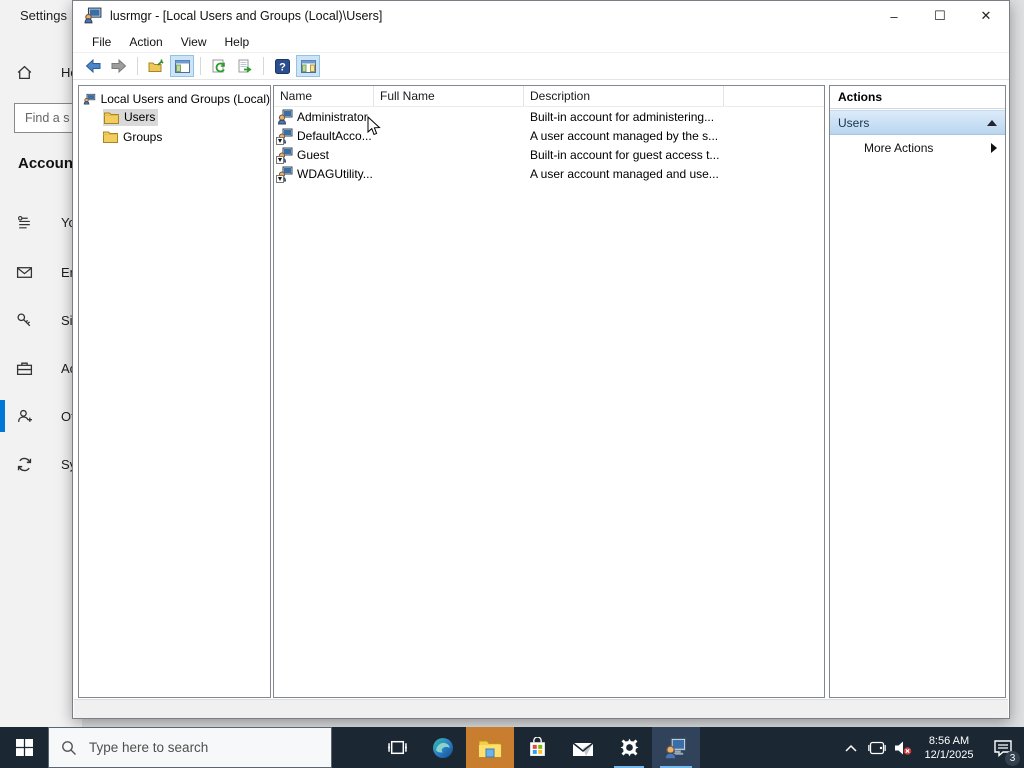 The width and height of the screenshot is (1024, 768). I want to click on lusrmgr-taskbar-button, so click(676, 747).